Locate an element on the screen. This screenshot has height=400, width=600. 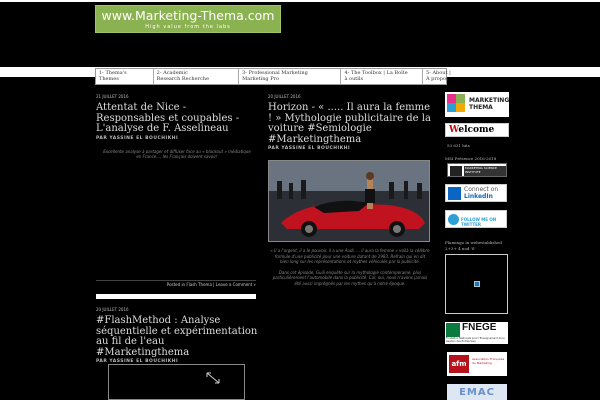
twitter-label: FOLLOW ME ON TWITTER is located at coordinates (479, 222).